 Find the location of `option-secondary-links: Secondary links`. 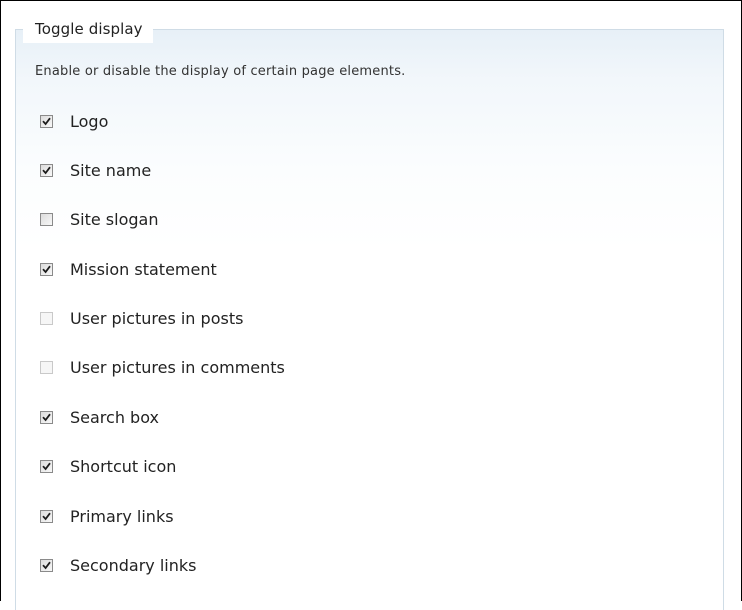

option-secondary-links: Secondary links is located at coordinates (118, 565).